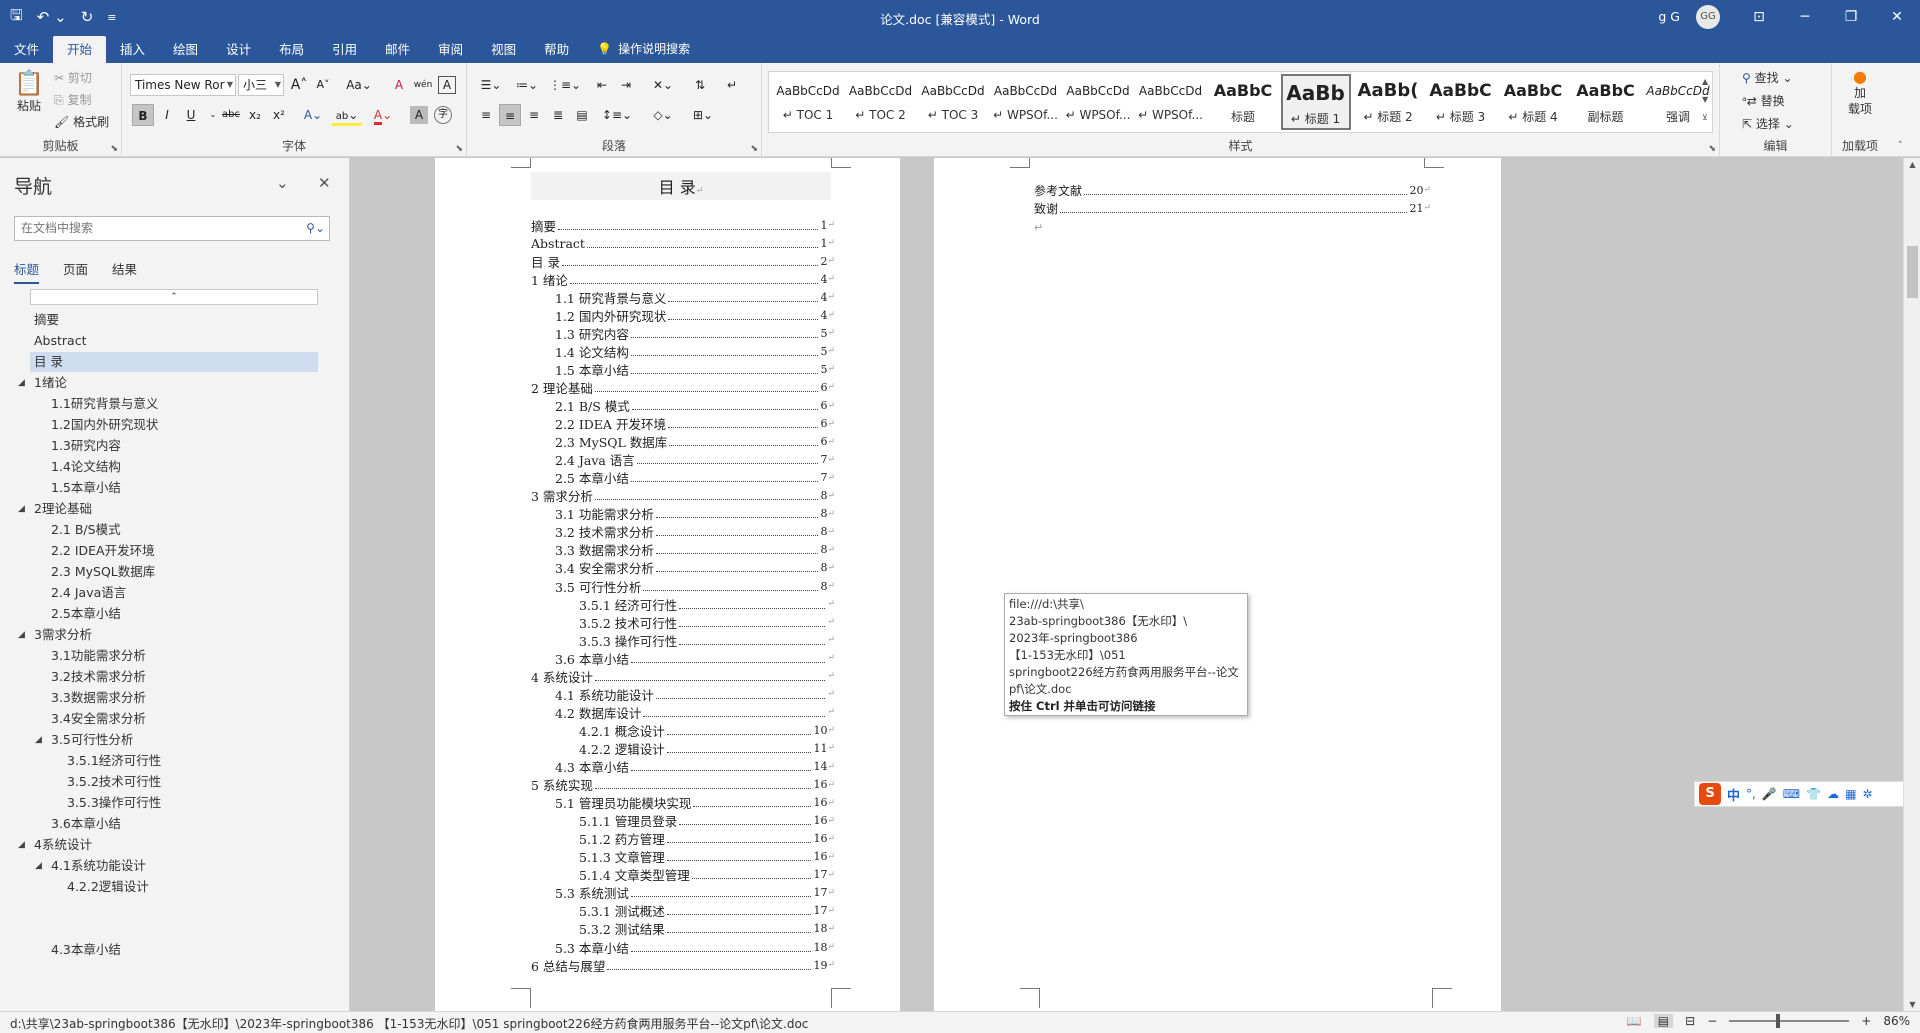 The width and height of the screenshot is (1920, 1033). I want to click on menu-tab: 设计, so click(238, 49).